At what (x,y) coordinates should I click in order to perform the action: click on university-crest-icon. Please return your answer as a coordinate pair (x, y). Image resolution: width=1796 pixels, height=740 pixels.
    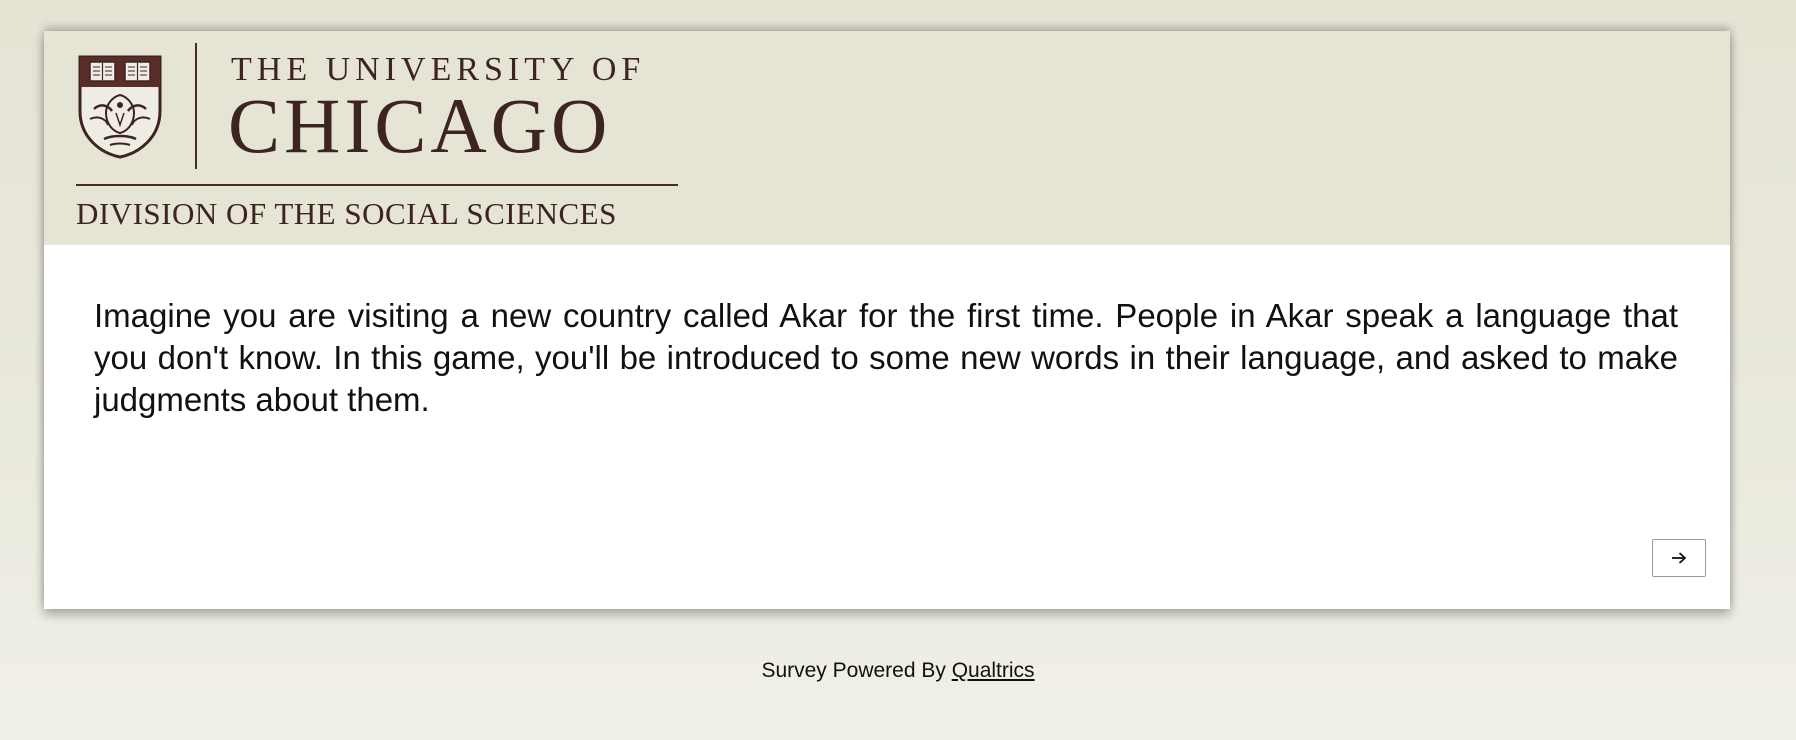
    Looking at the image, I should click on (120, 107).